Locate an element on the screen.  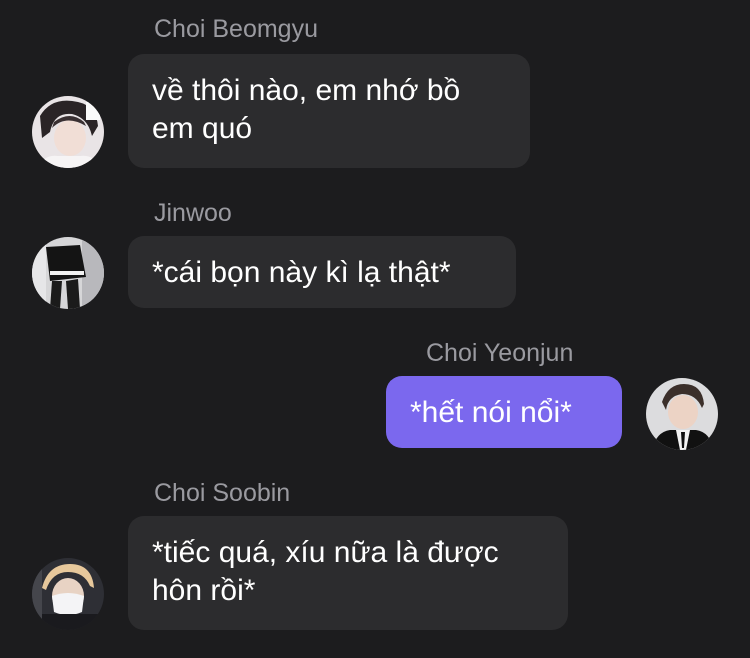
message-text-line: hôn rồi* is located at coordinates (204, 590).